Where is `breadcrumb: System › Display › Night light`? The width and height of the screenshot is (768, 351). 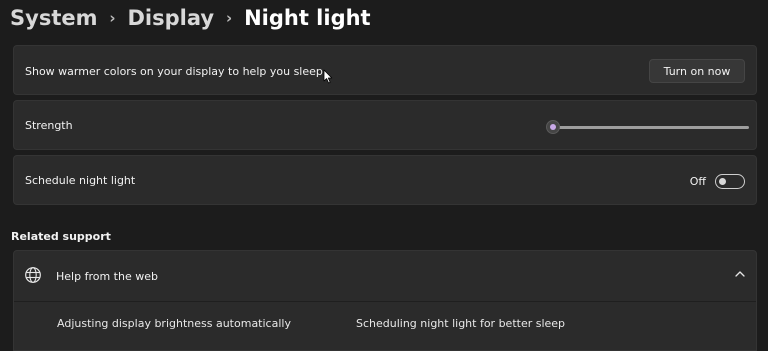 breadcrumb: System › Display › Night light is located at coordinates (190, 18).